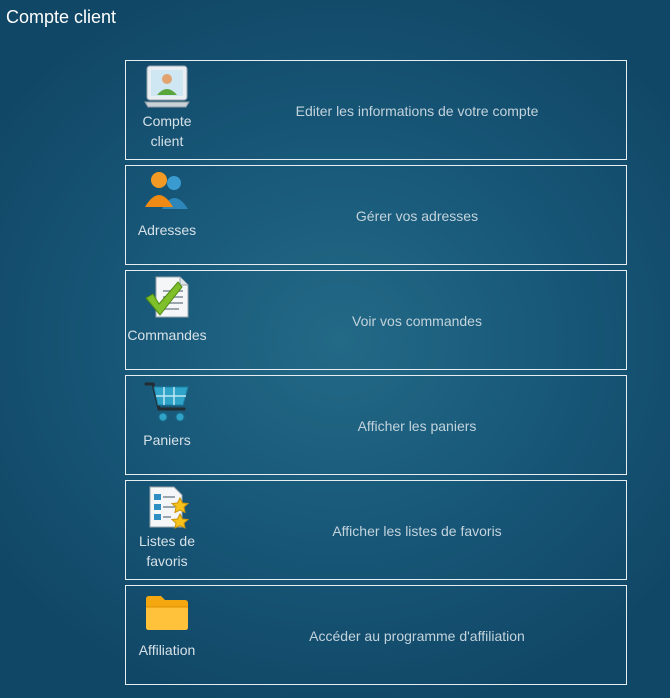 The width and height of the screenshot is (670, 698). I want to click on tile-description: Editer les informations de votre compte, so click(417, 111).